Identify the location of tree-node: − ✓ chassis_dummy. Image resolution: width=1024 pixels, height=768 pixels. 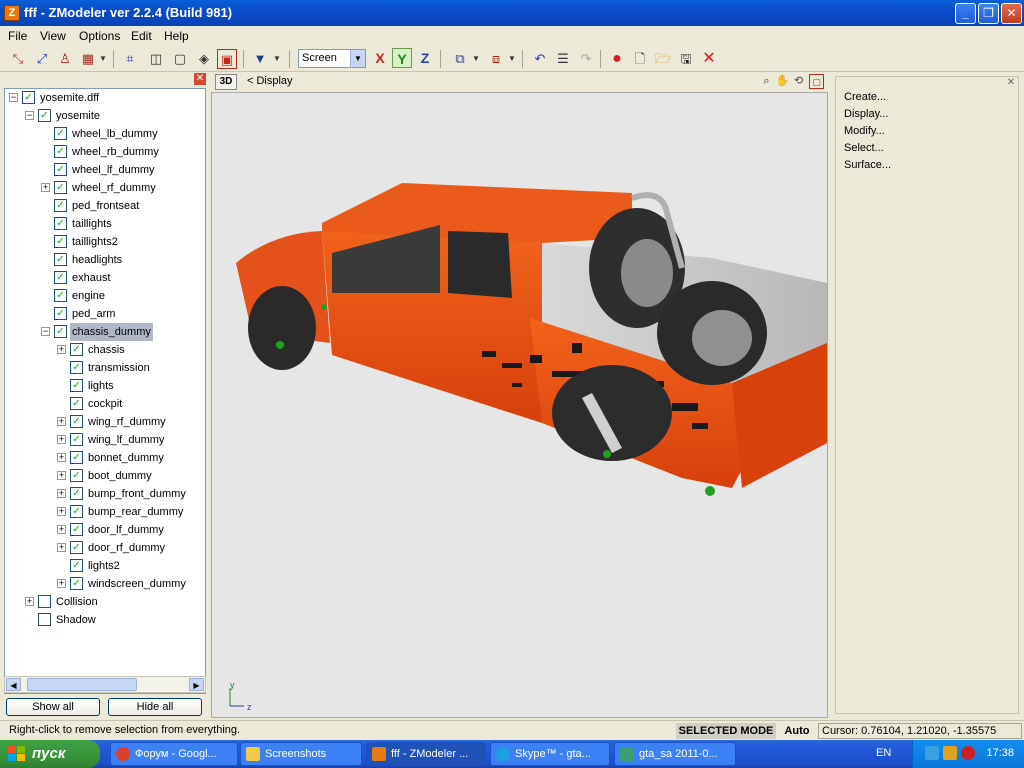
(105, 332).